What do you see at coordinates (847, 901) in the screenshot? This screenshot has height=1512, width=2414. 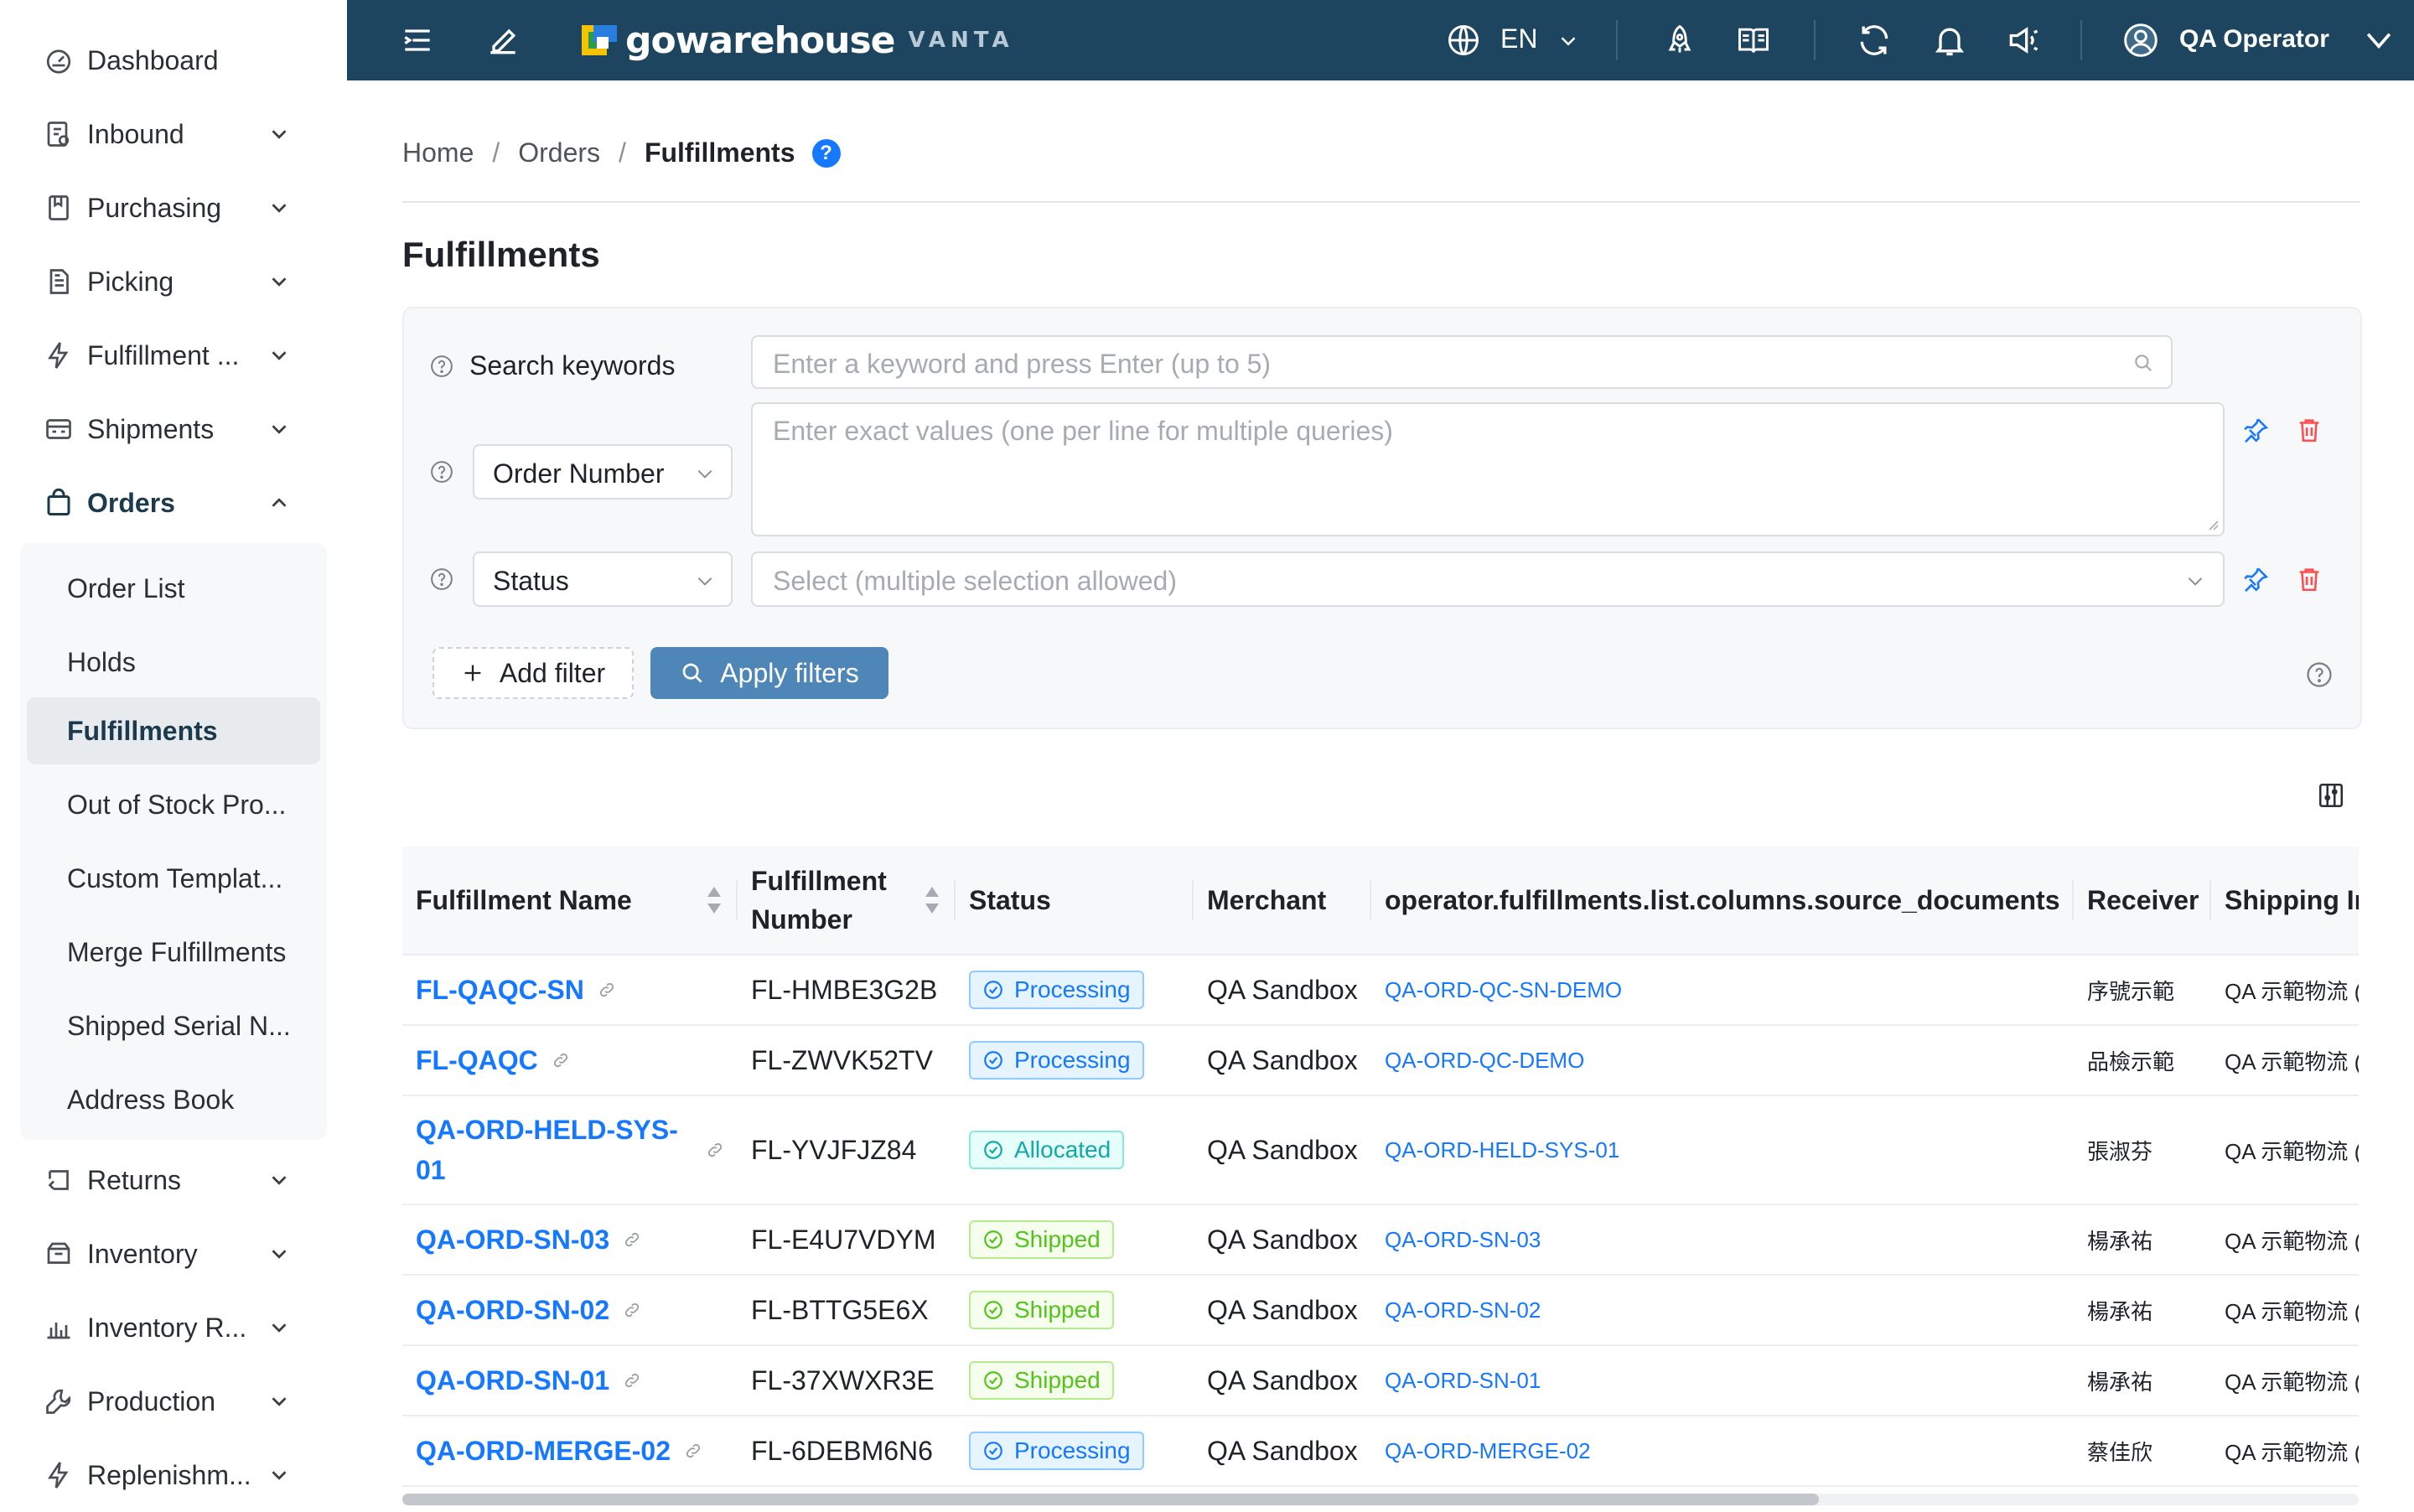 I see `column-header-fulfillment-number: Fulfillment Number` at bounding box center [847, 901].